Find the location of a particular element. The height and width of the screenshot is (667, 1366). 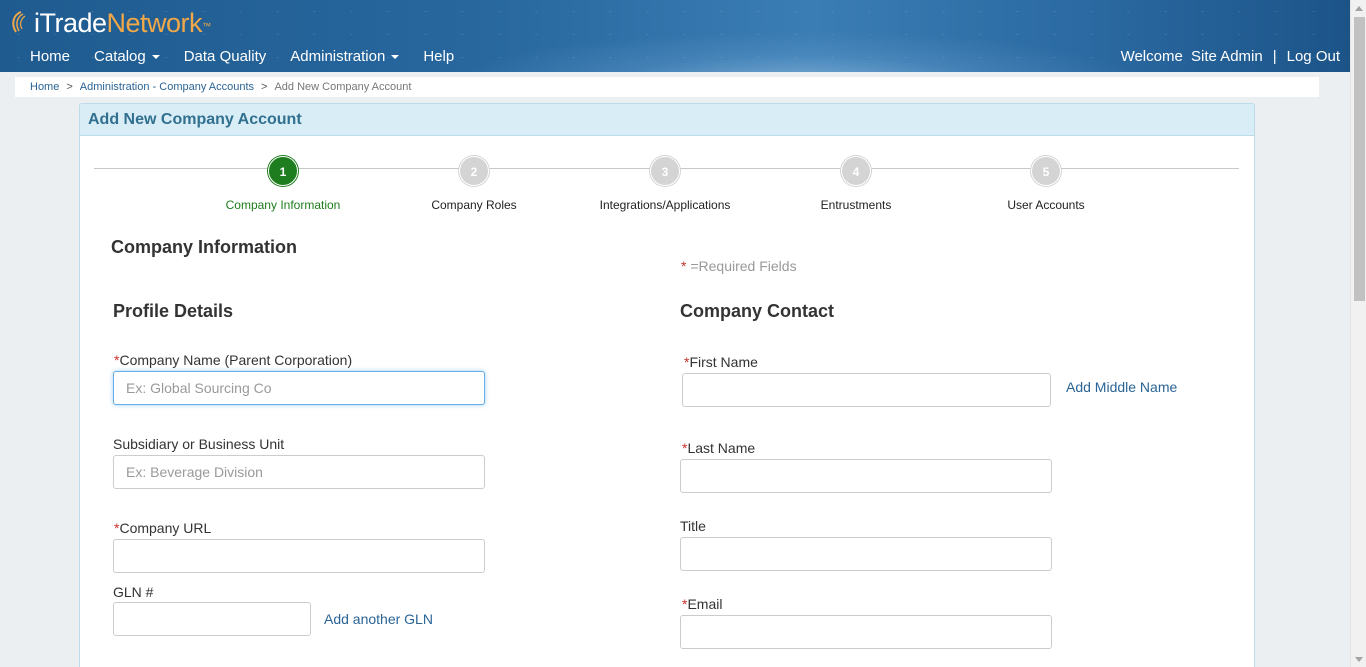

logo-trademark: ™ is located at coordinates (206, 26).